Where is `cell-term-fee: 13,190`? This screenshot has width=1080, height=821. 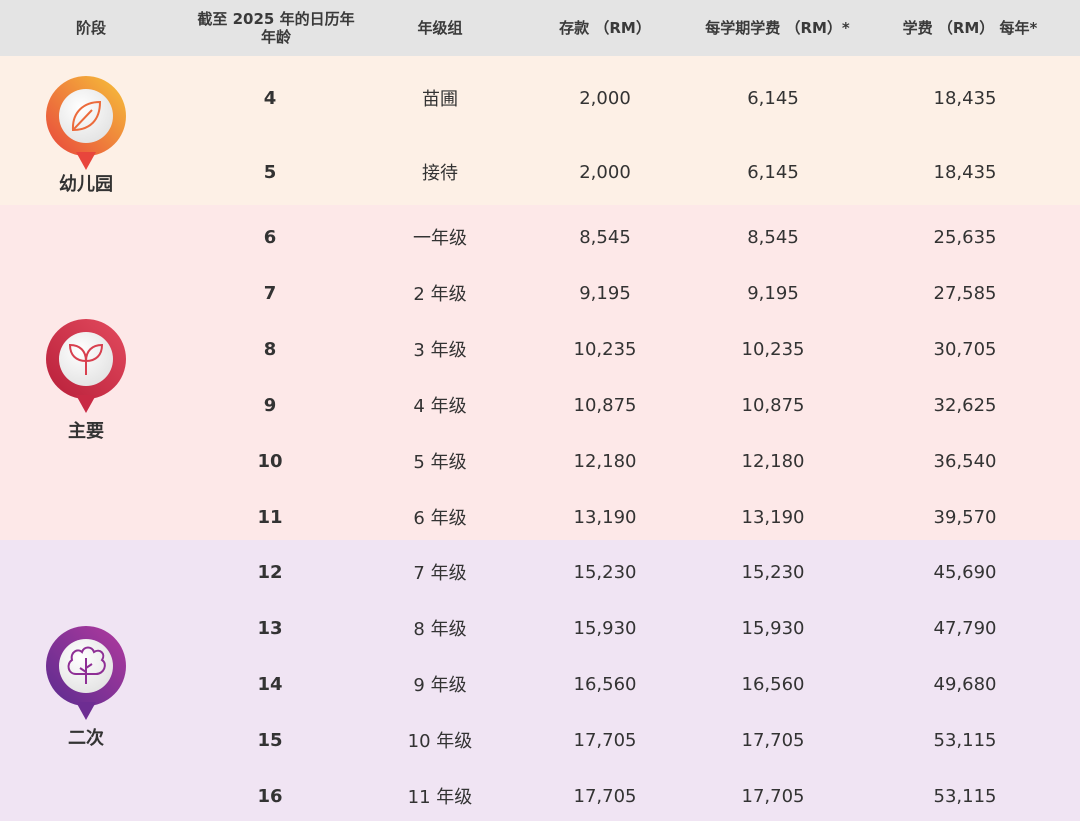
cell-term-fee: 13,190 is located at coordinates (773, 517).